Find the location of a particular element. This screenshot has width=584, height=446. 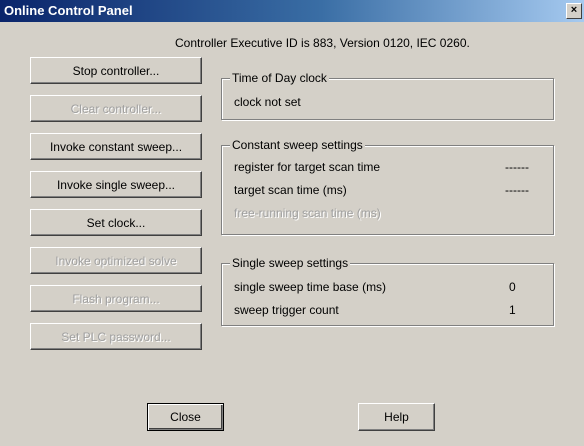

single-sweep-time-base-value: 0 is located at coordinates (512, 287).